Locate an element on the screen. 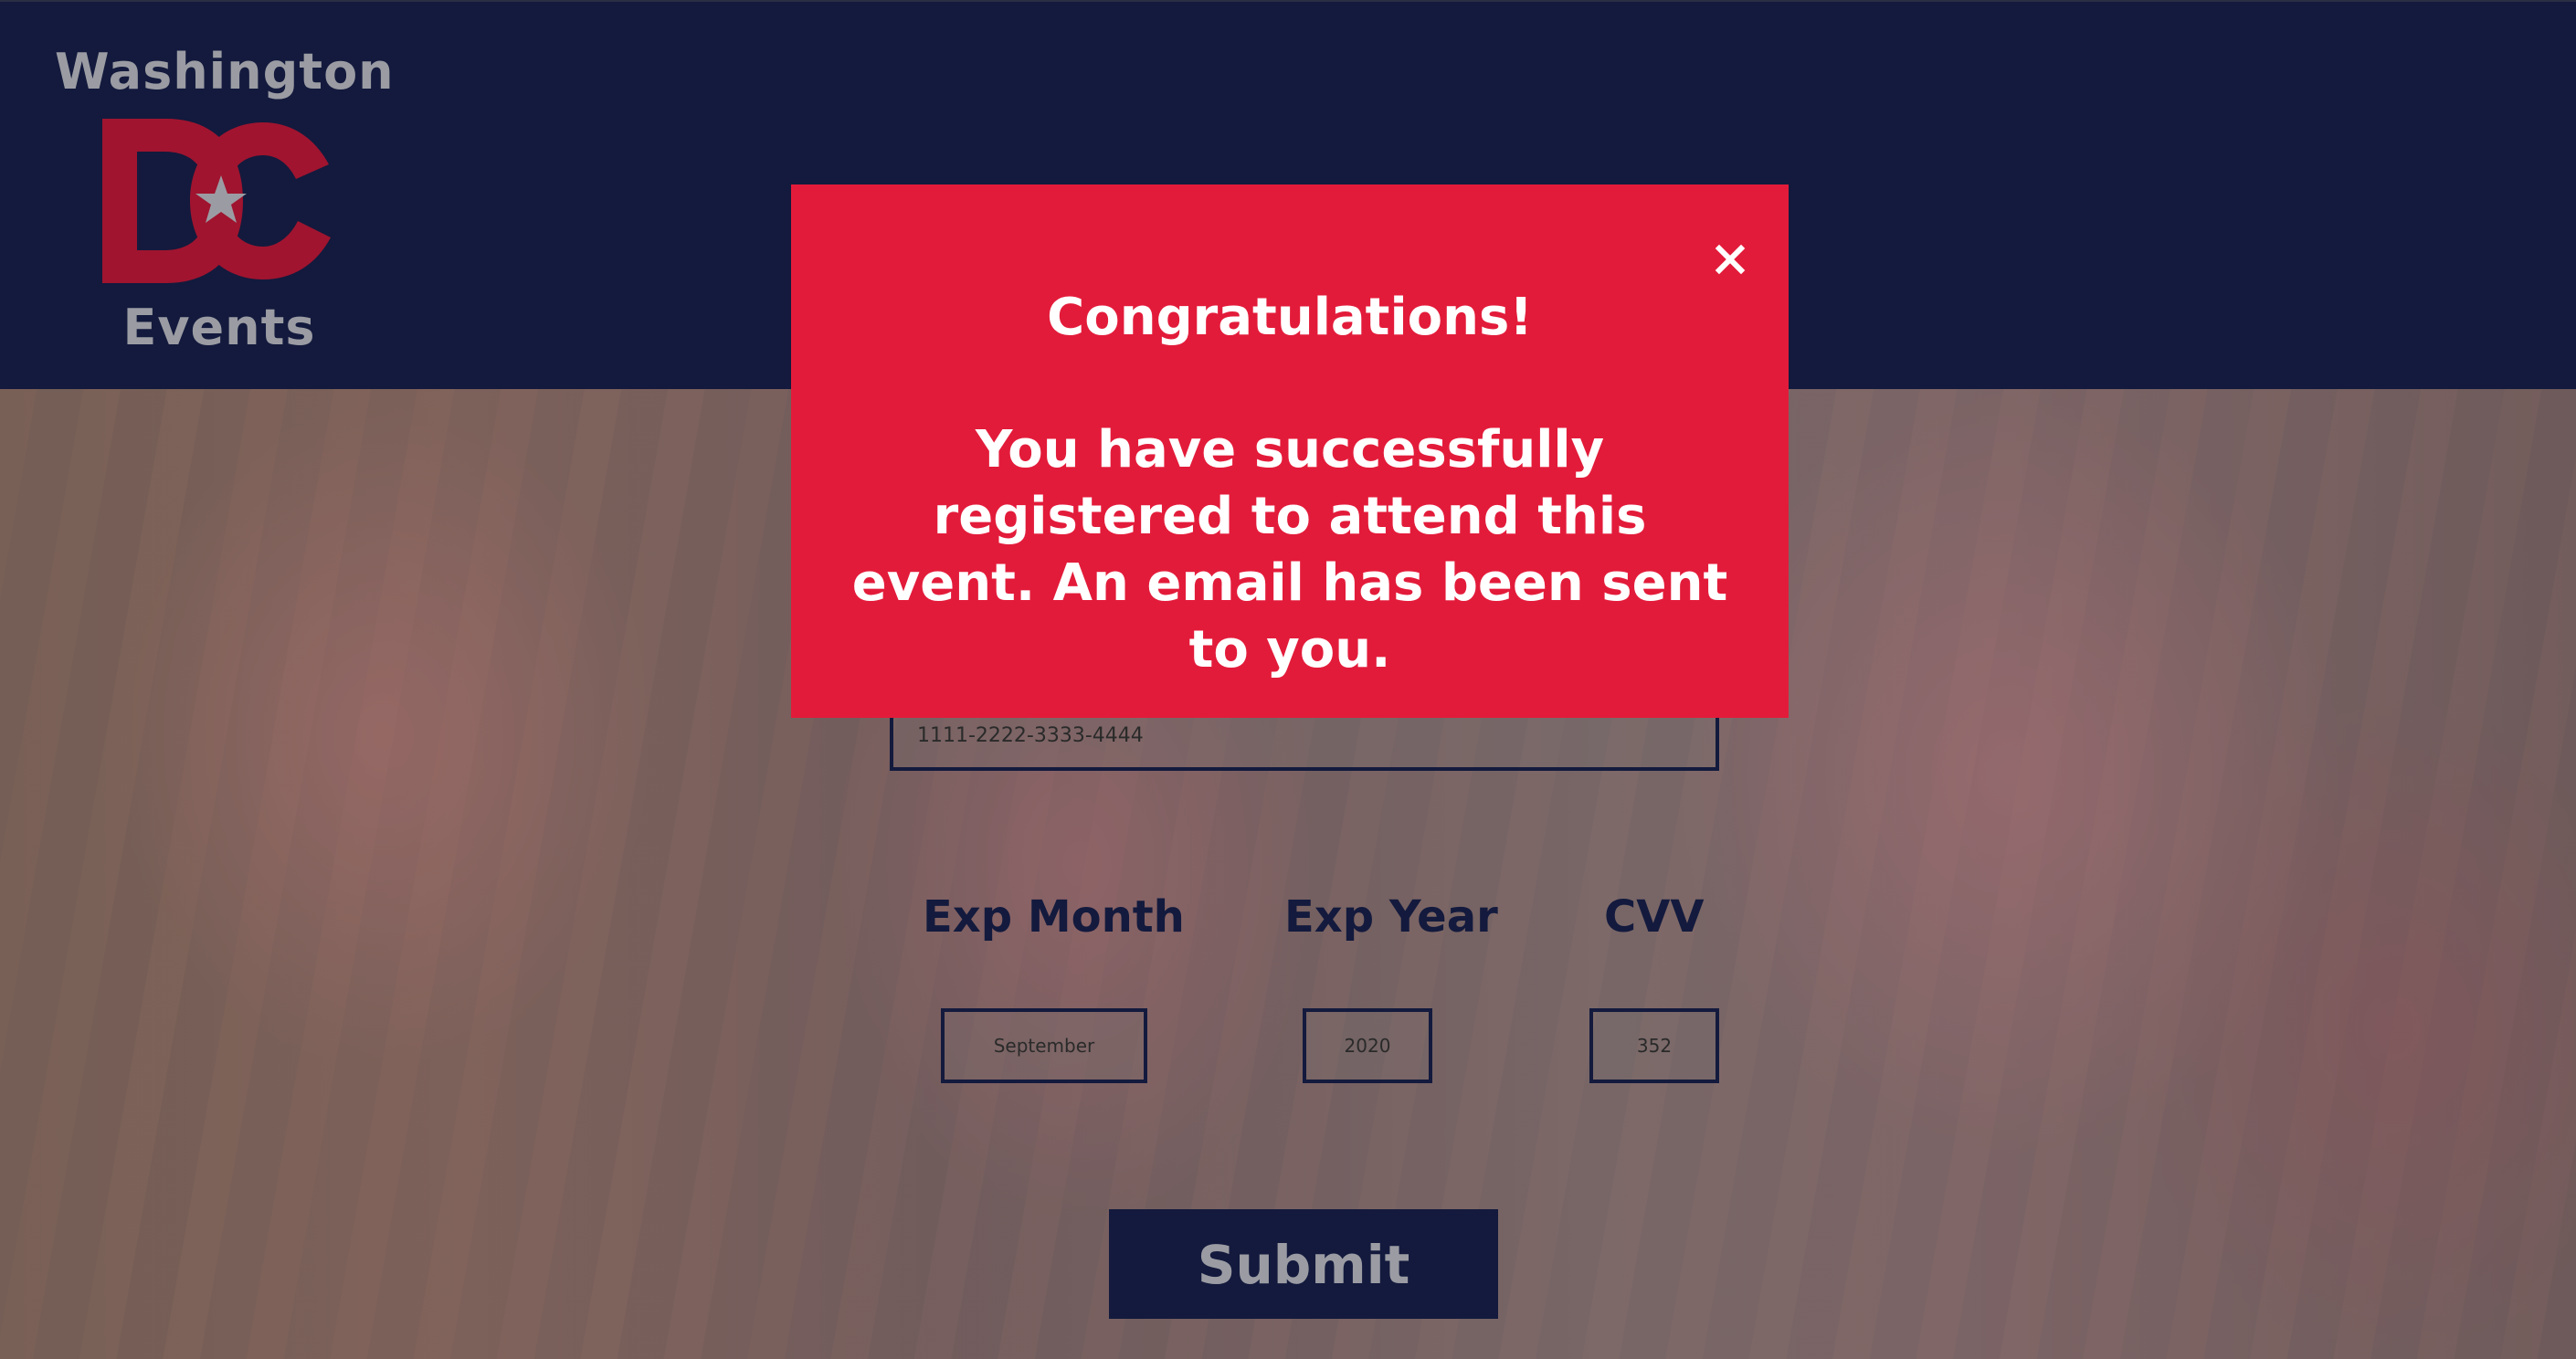 The height and width of the screenshot is (1359, 2576). exp-year-label: Exp Year is located at coordinates (1391, 917).